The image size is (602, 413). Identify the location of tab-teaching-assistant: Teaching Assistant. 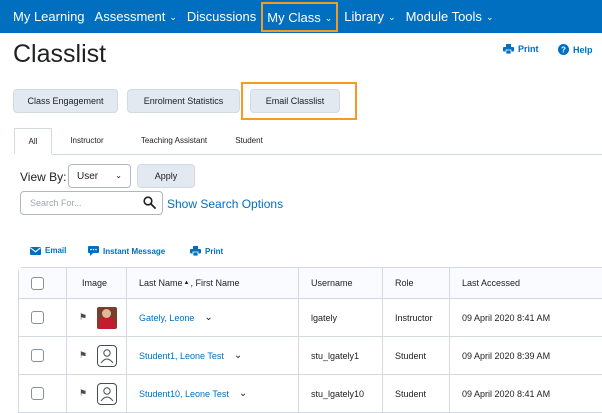
(174, 140).